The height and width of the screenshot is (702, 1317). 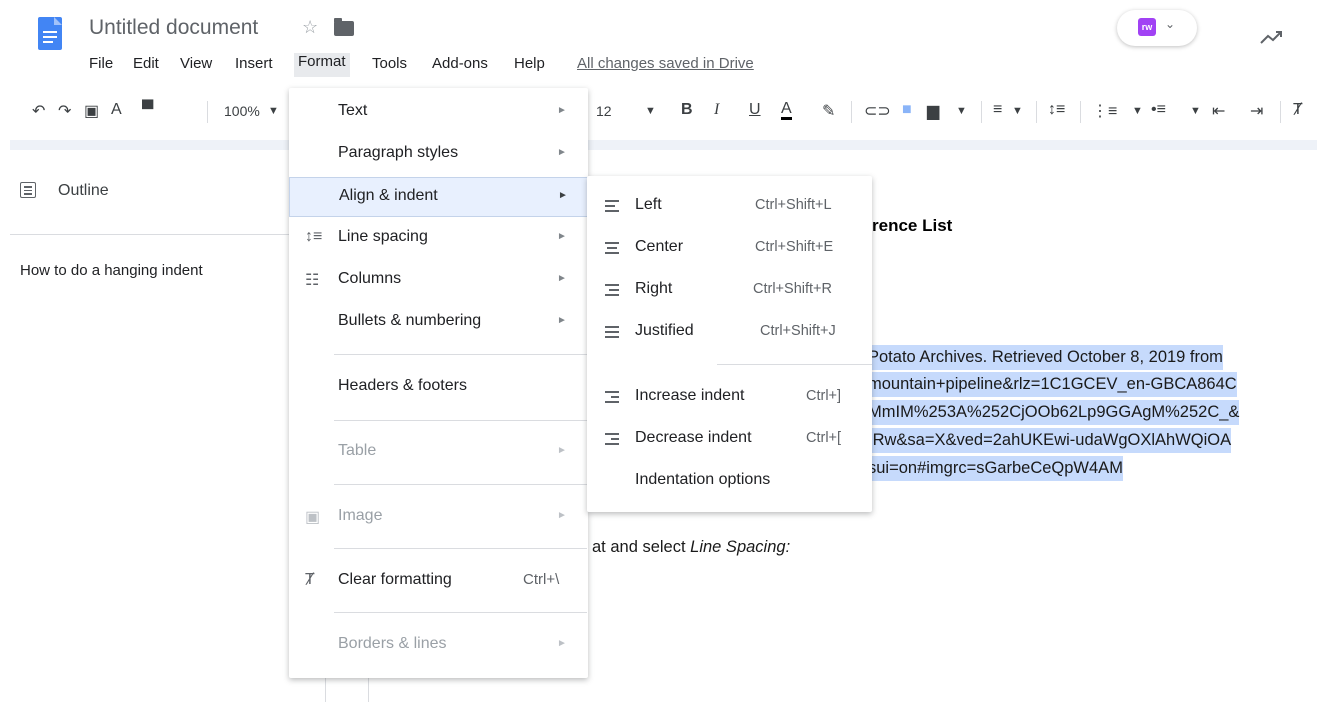 What do you see at coordinates (310, 27) in the screenshot?
I see `star-icon: ☆` at bounding box center [310, 27].